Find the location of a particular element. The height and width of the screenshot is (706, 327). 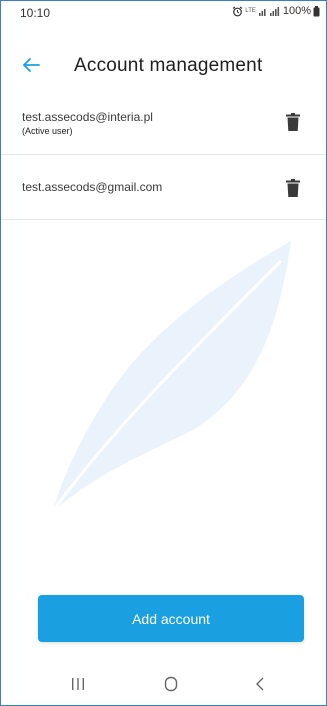

account-email: test.assecods@interia.pl is located at coordinates (87, 117).